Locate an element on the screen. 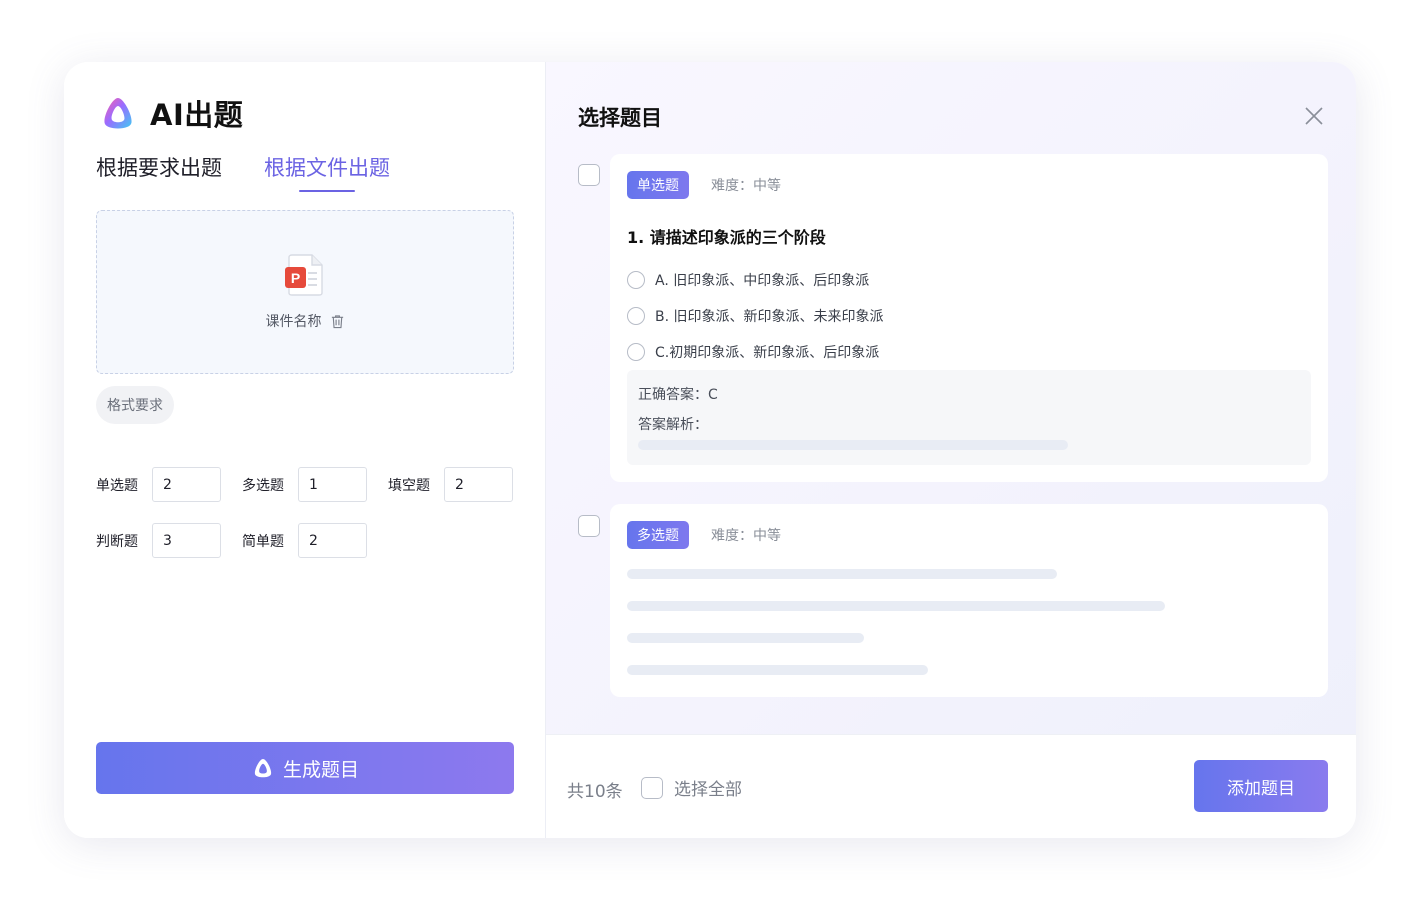 This screenshot has height=900, width=1420. qty-label: 单选题 is located at coordinates (117, 485).